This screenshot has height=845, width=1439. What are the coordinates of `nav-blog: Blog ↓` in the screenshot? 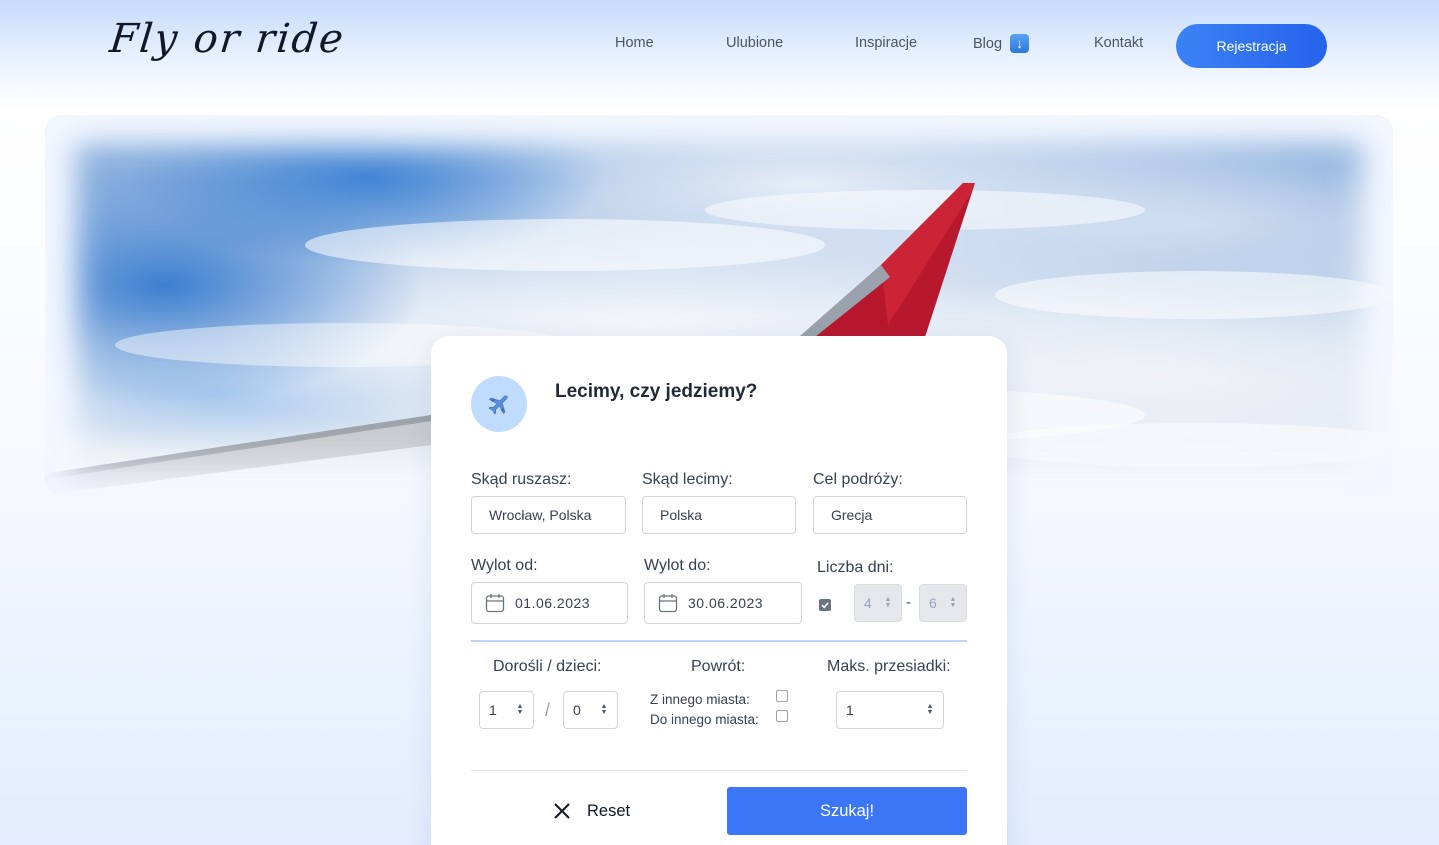 It's located at (1001, 43).